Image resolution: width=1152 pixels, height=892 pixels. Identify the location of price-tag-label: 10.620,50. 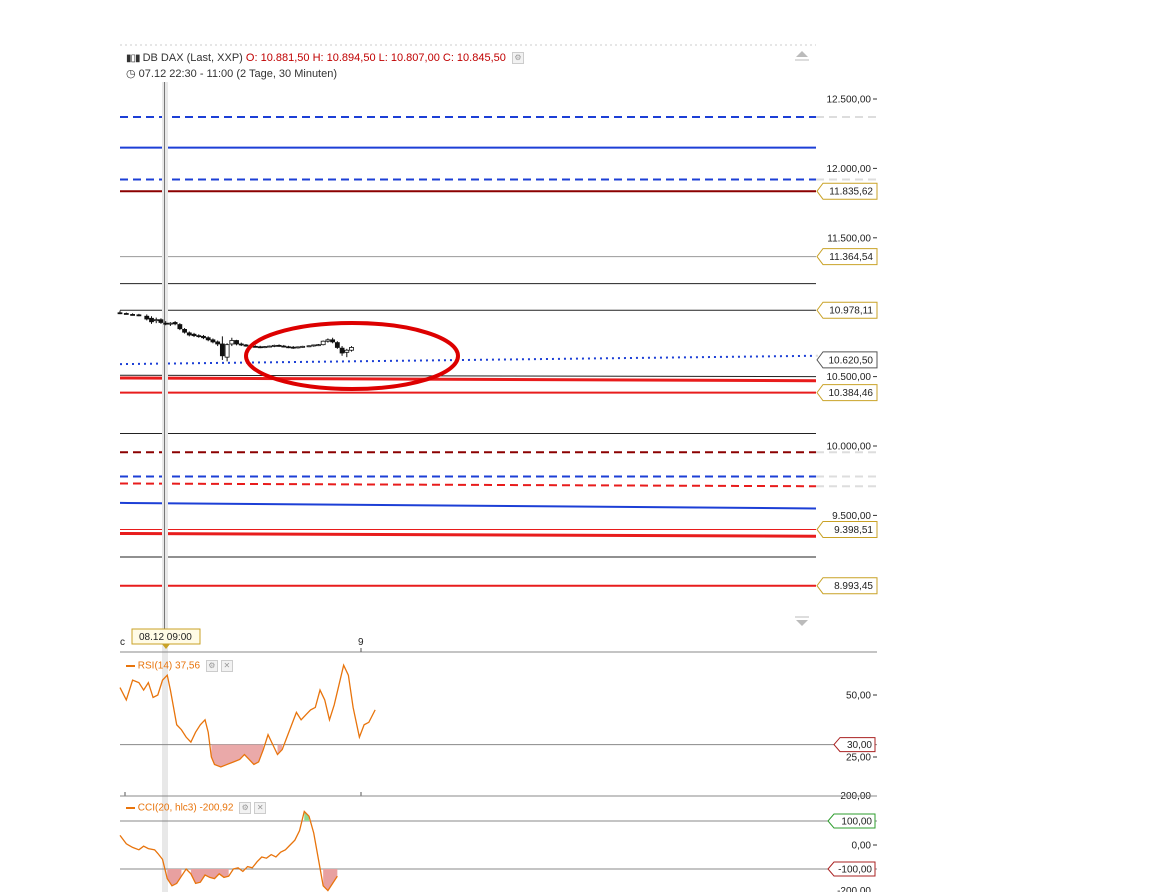
(851, 360).